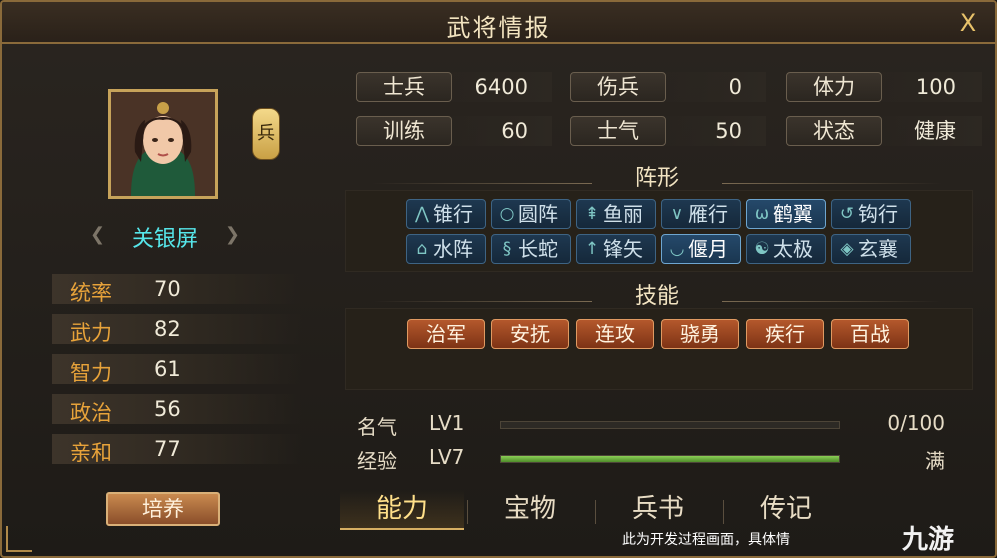 This screenshot has width=997, height=558. I want to click on title-bar: 武将情报 X, so click(498, 23).